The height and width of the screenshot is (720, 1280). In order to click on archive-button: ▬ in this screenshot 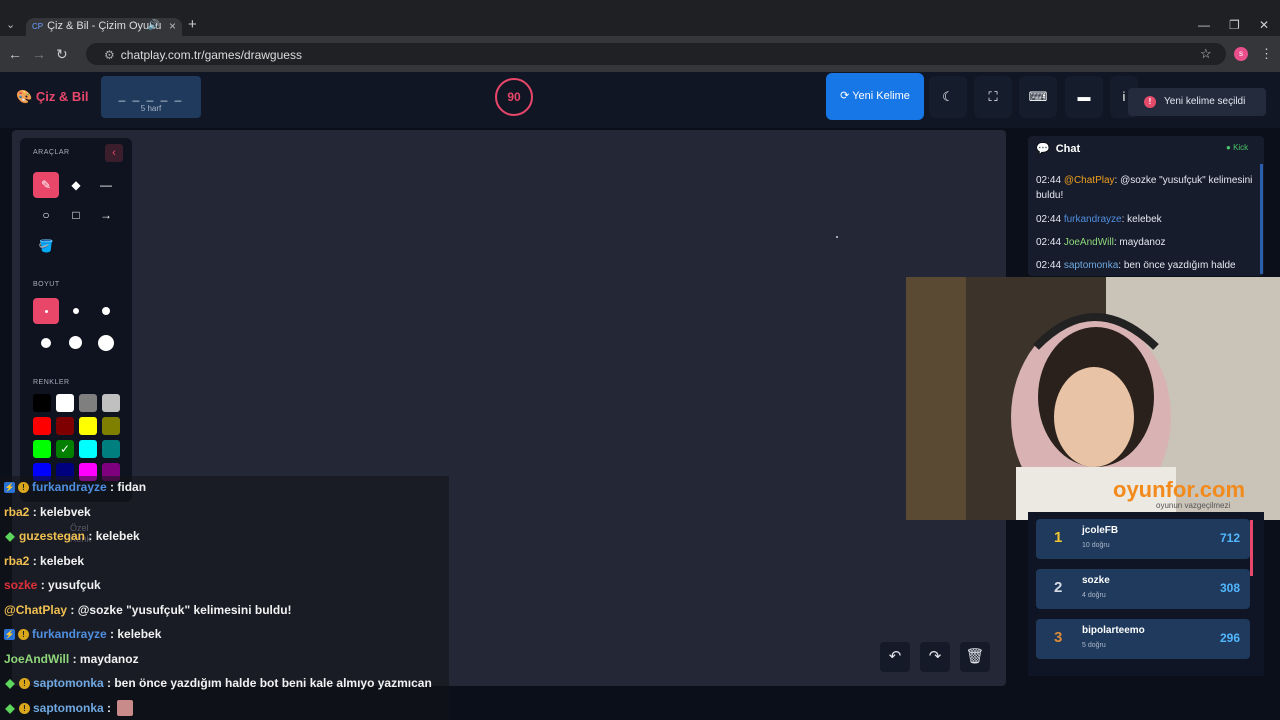, I will do `click(1084, 97)`.